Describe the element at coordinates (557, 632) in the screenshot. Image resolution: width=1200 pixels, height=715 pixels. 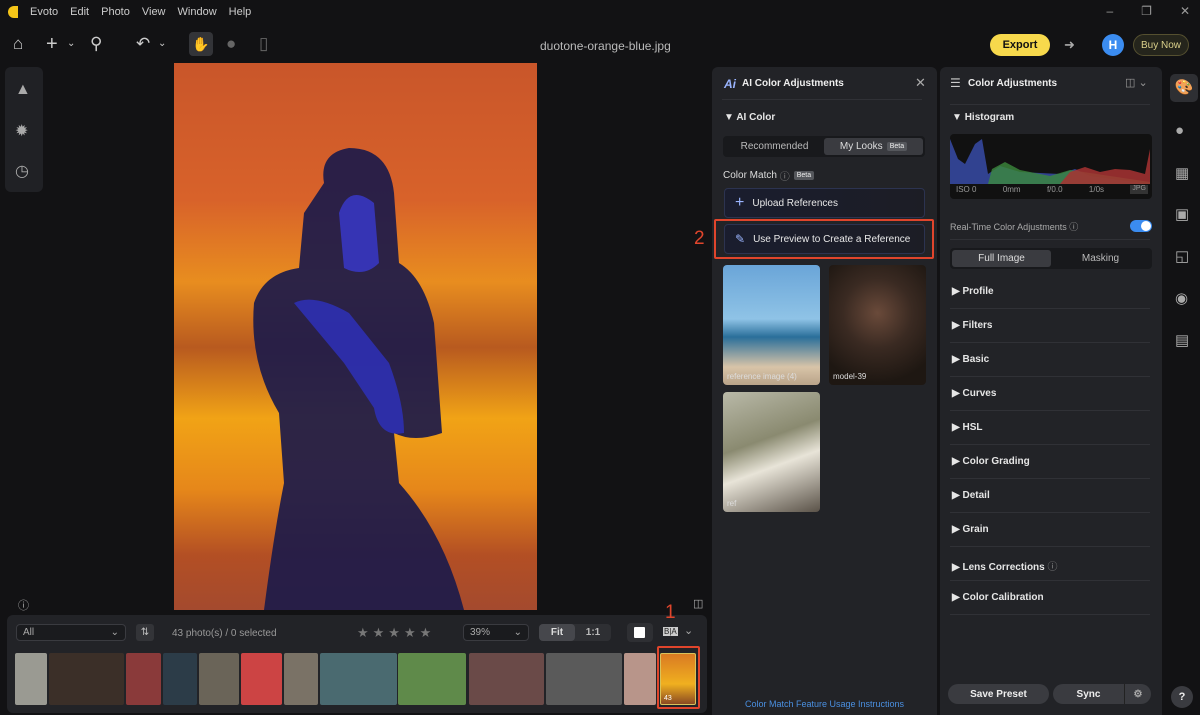
I see `fit-button: Fit` at that location.